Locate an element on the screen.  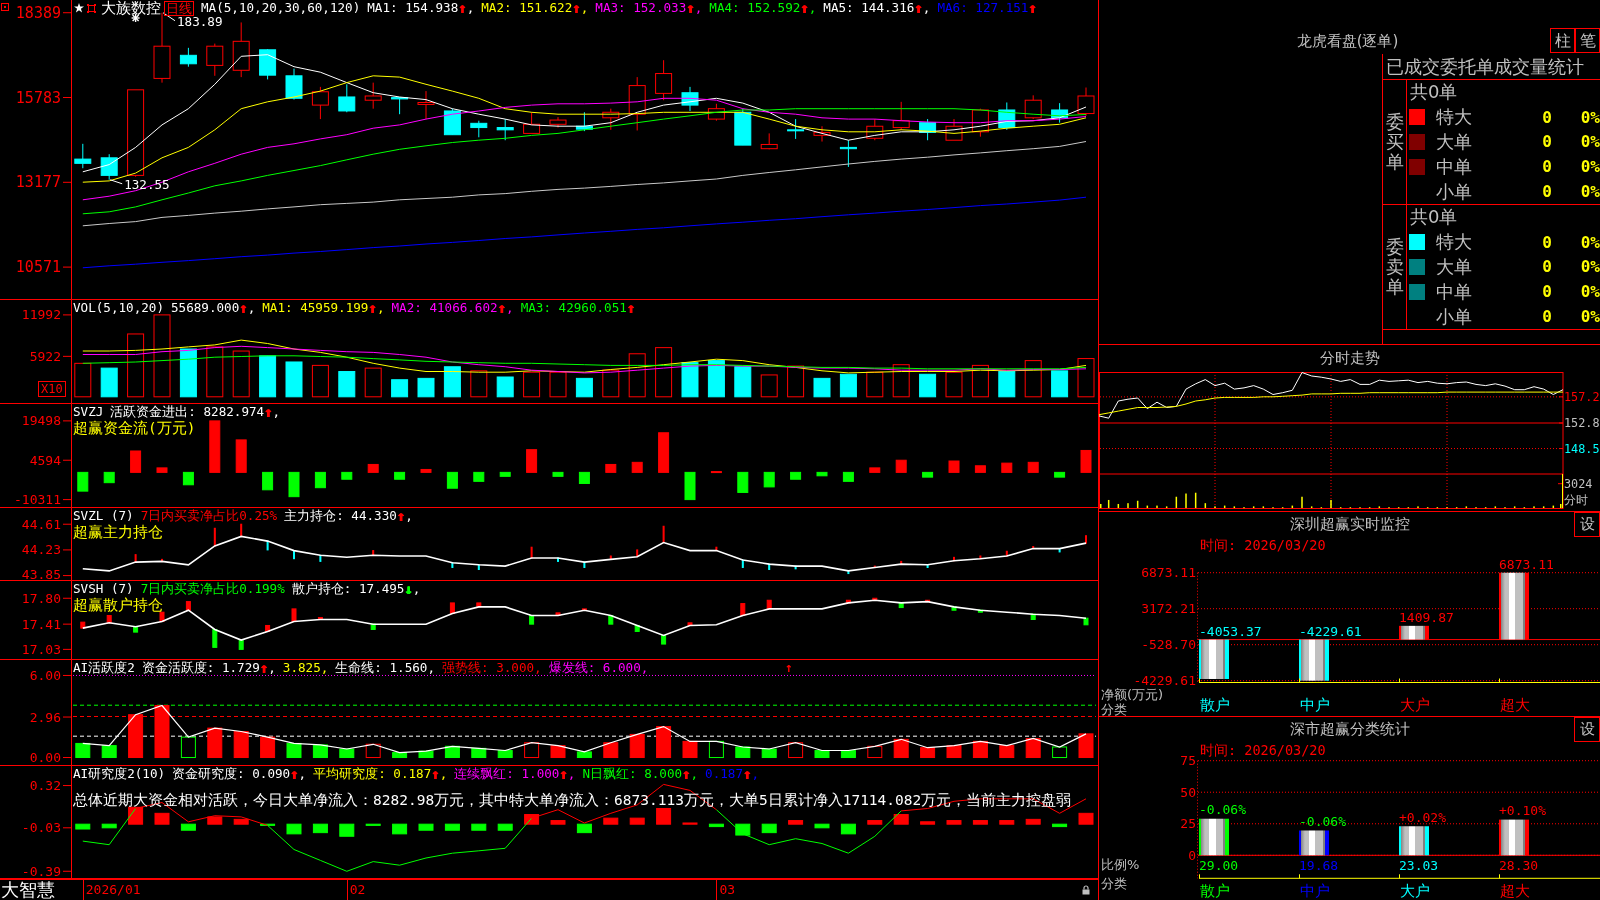
indicator-text: 连续飘红: 1.000 is located at coordinates (507, 774).